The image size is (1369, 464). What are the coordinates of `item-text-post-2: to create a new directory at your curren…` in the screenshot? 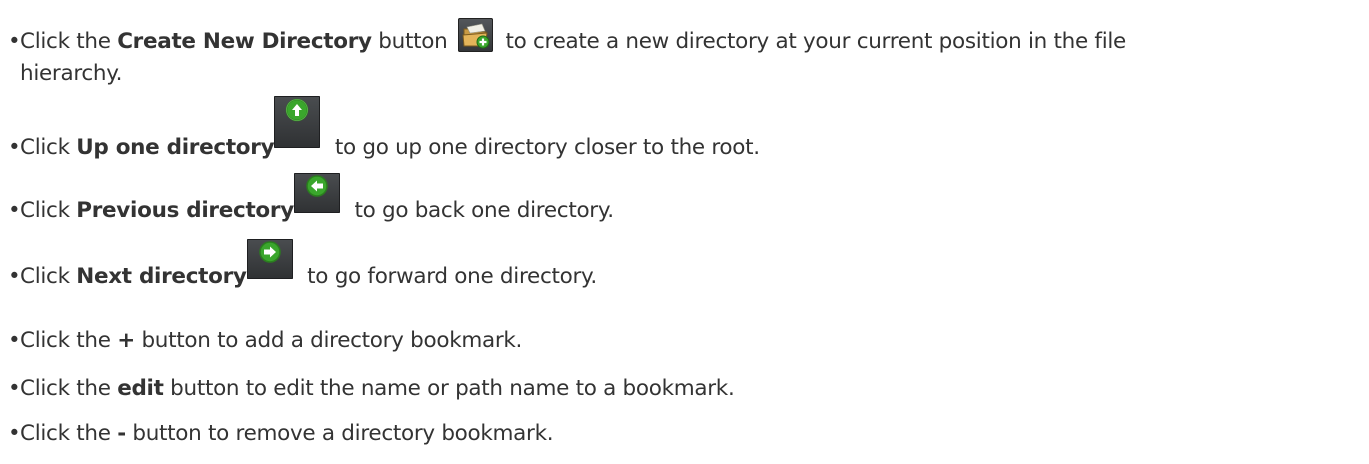 It's located at (812, 41).